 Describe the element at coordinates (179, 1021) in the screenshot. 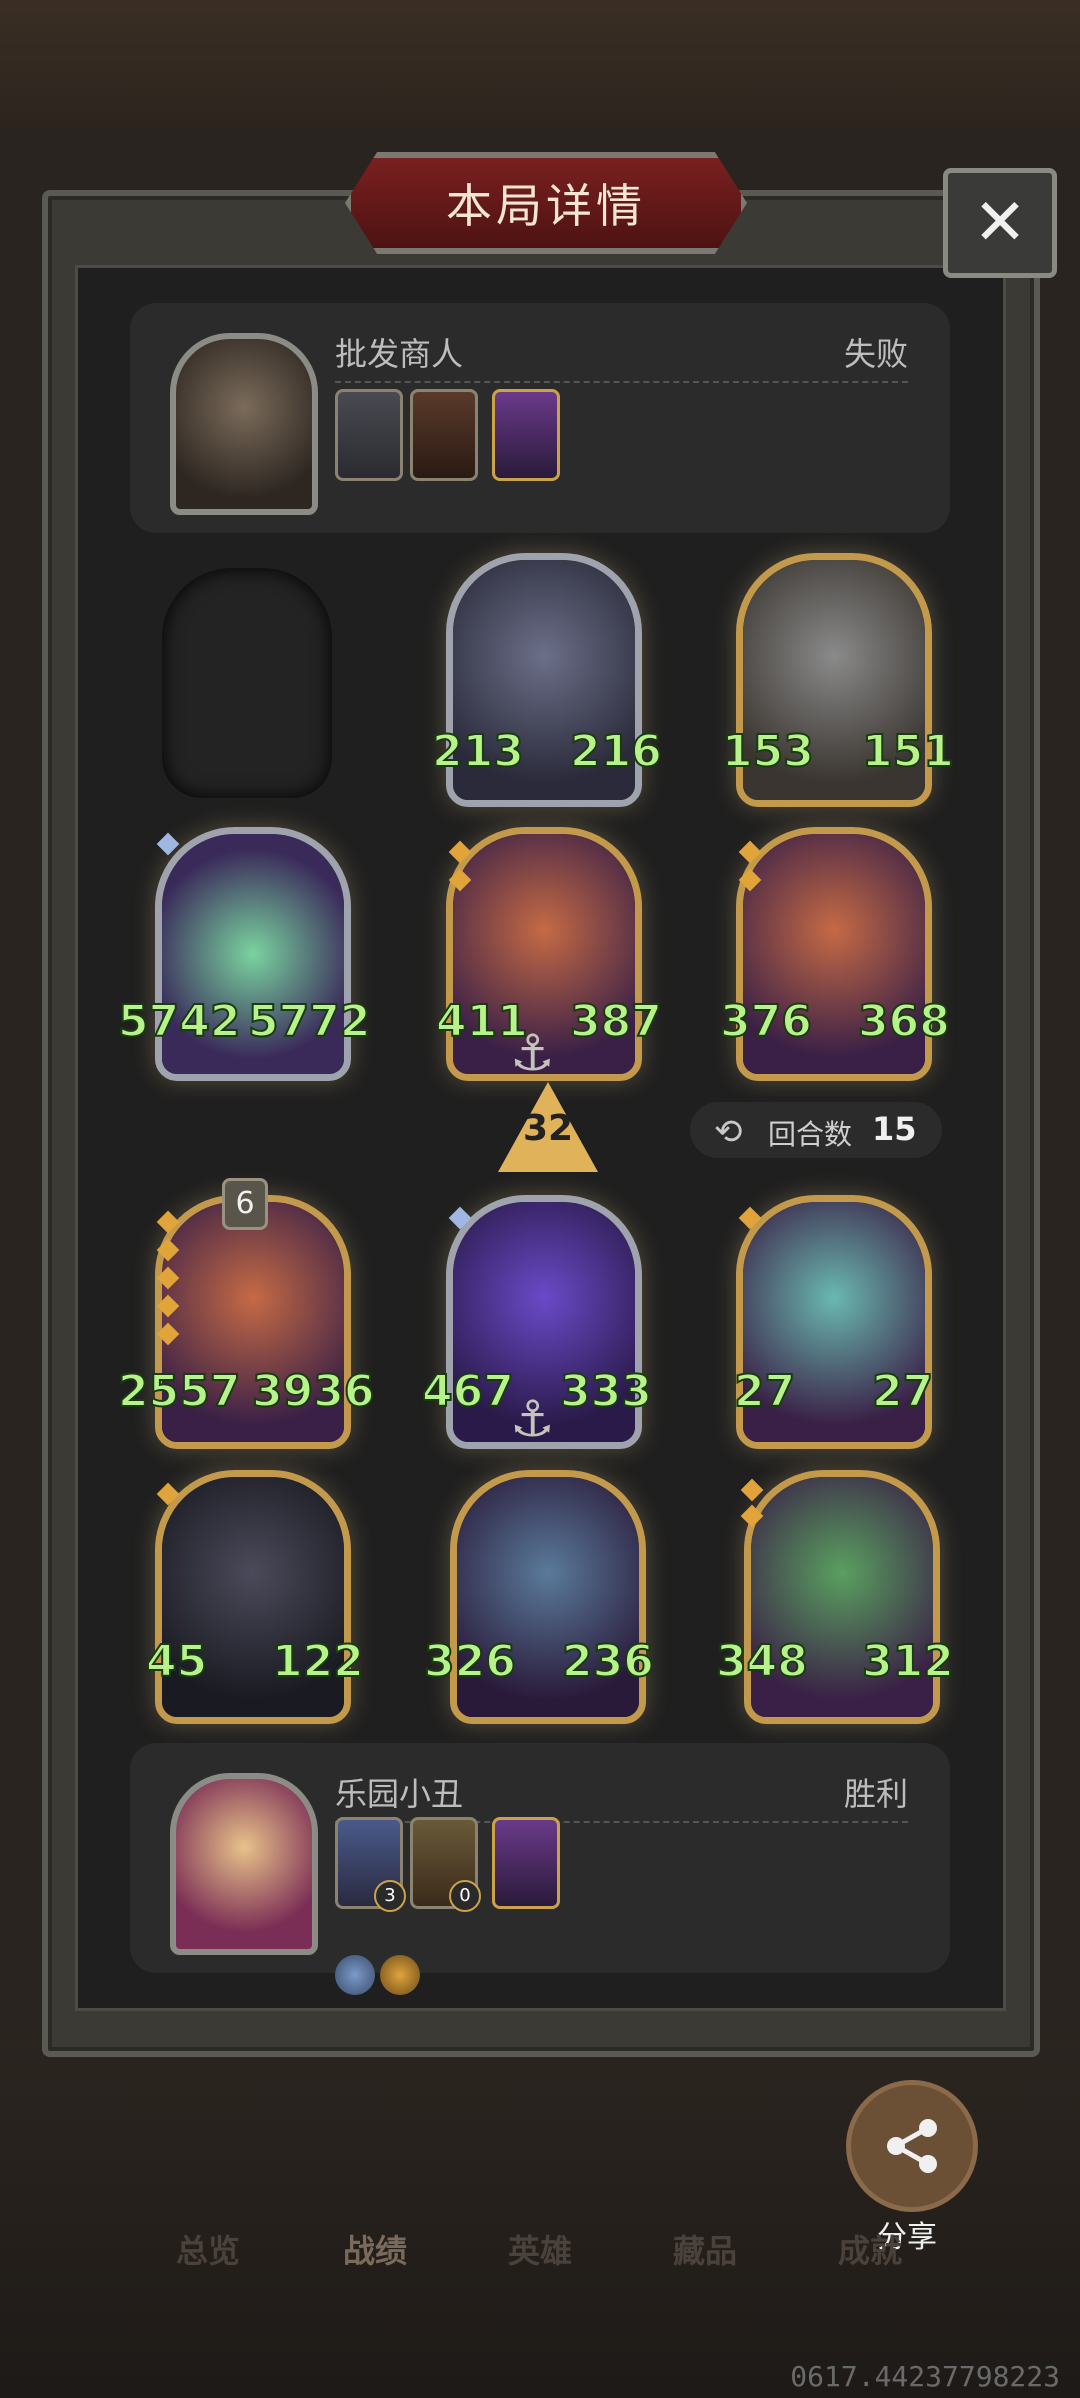

I see `minion-attack: 5742` at that location.